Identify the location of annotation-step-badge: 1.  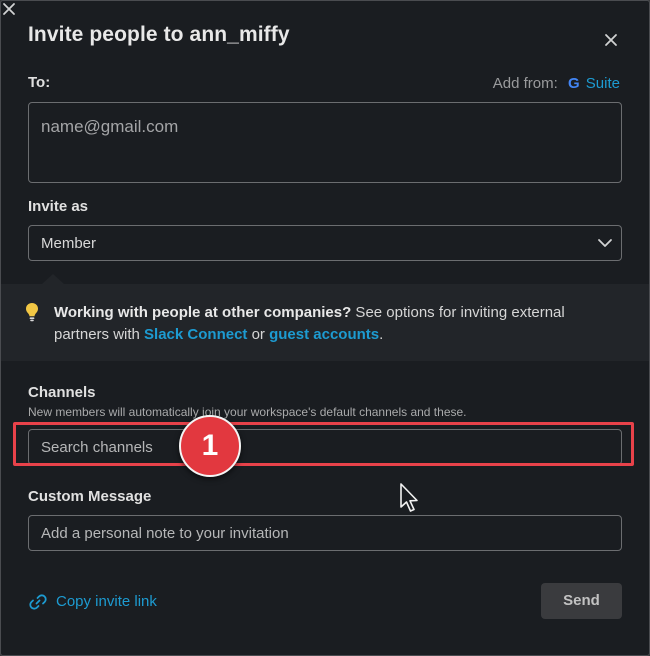
(210, 446).